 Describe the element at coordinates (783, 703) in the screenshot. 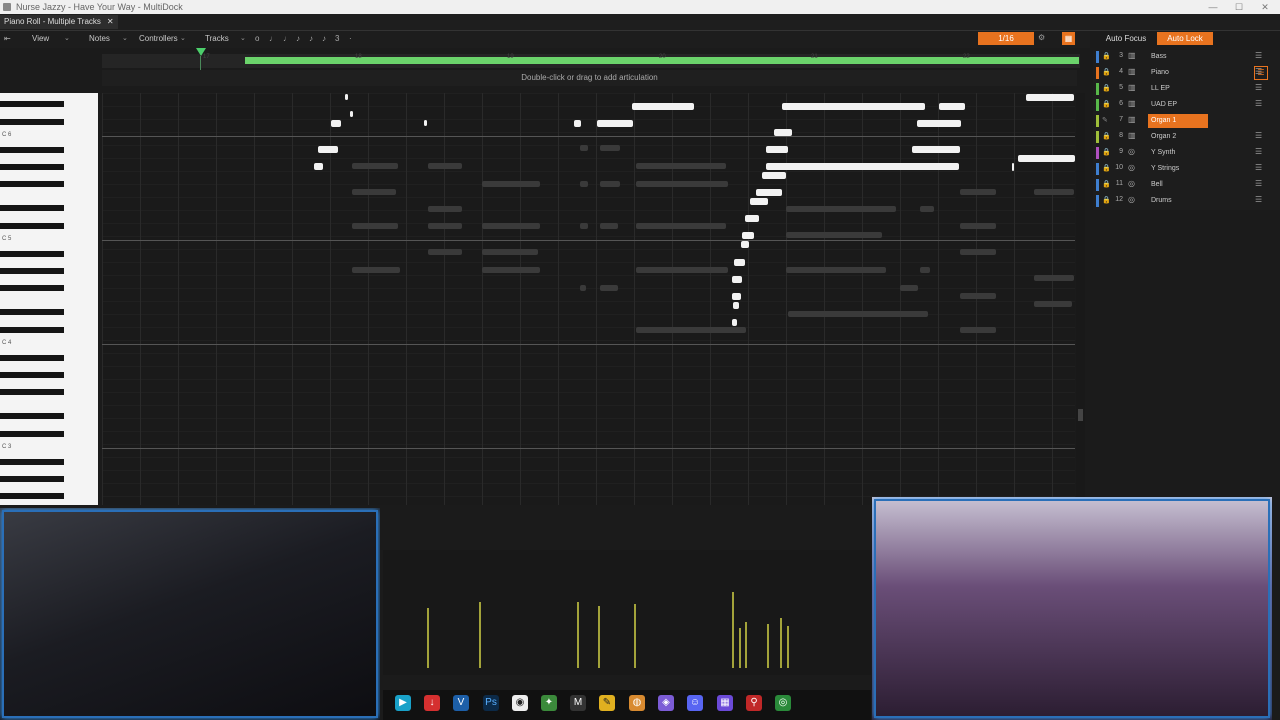

I see `record-icon: ◎` at that location.